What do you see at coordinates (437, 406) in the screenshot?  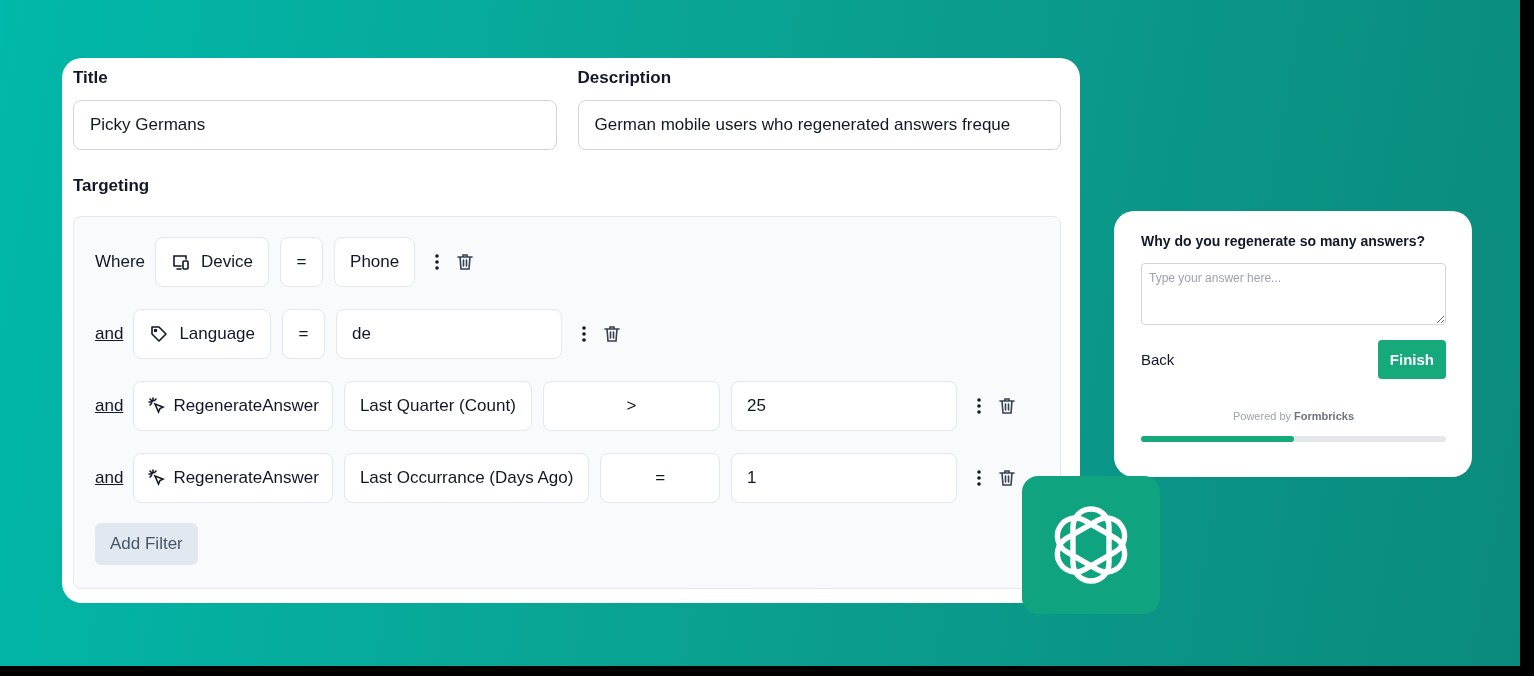 I see `value-select: Last Quarter (Count)` at bounding box center [437, 406].